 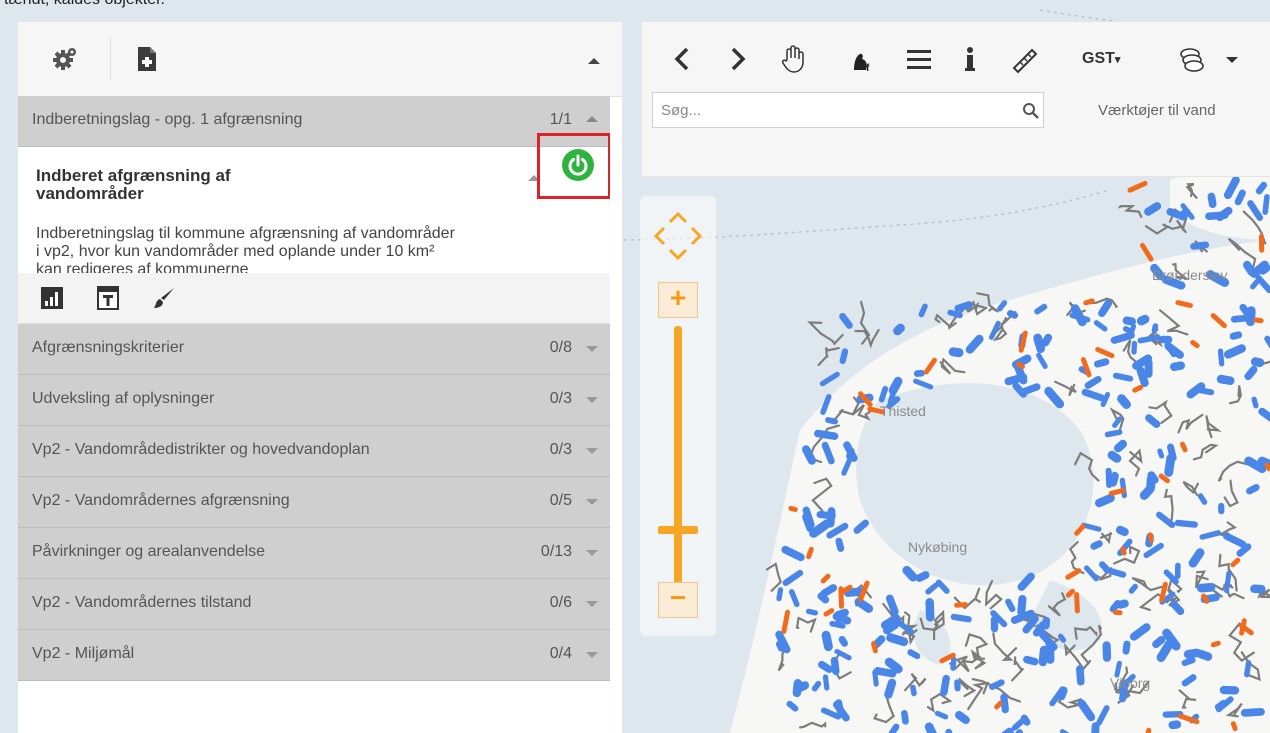 I want to click on water-tools-label: Værktøjer til vand, so click(x=1157, y=110).